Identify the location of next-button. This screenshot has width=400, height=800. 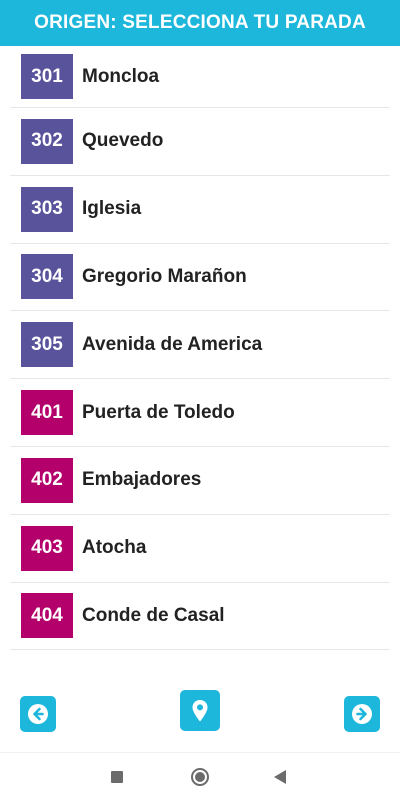
(362, 714).